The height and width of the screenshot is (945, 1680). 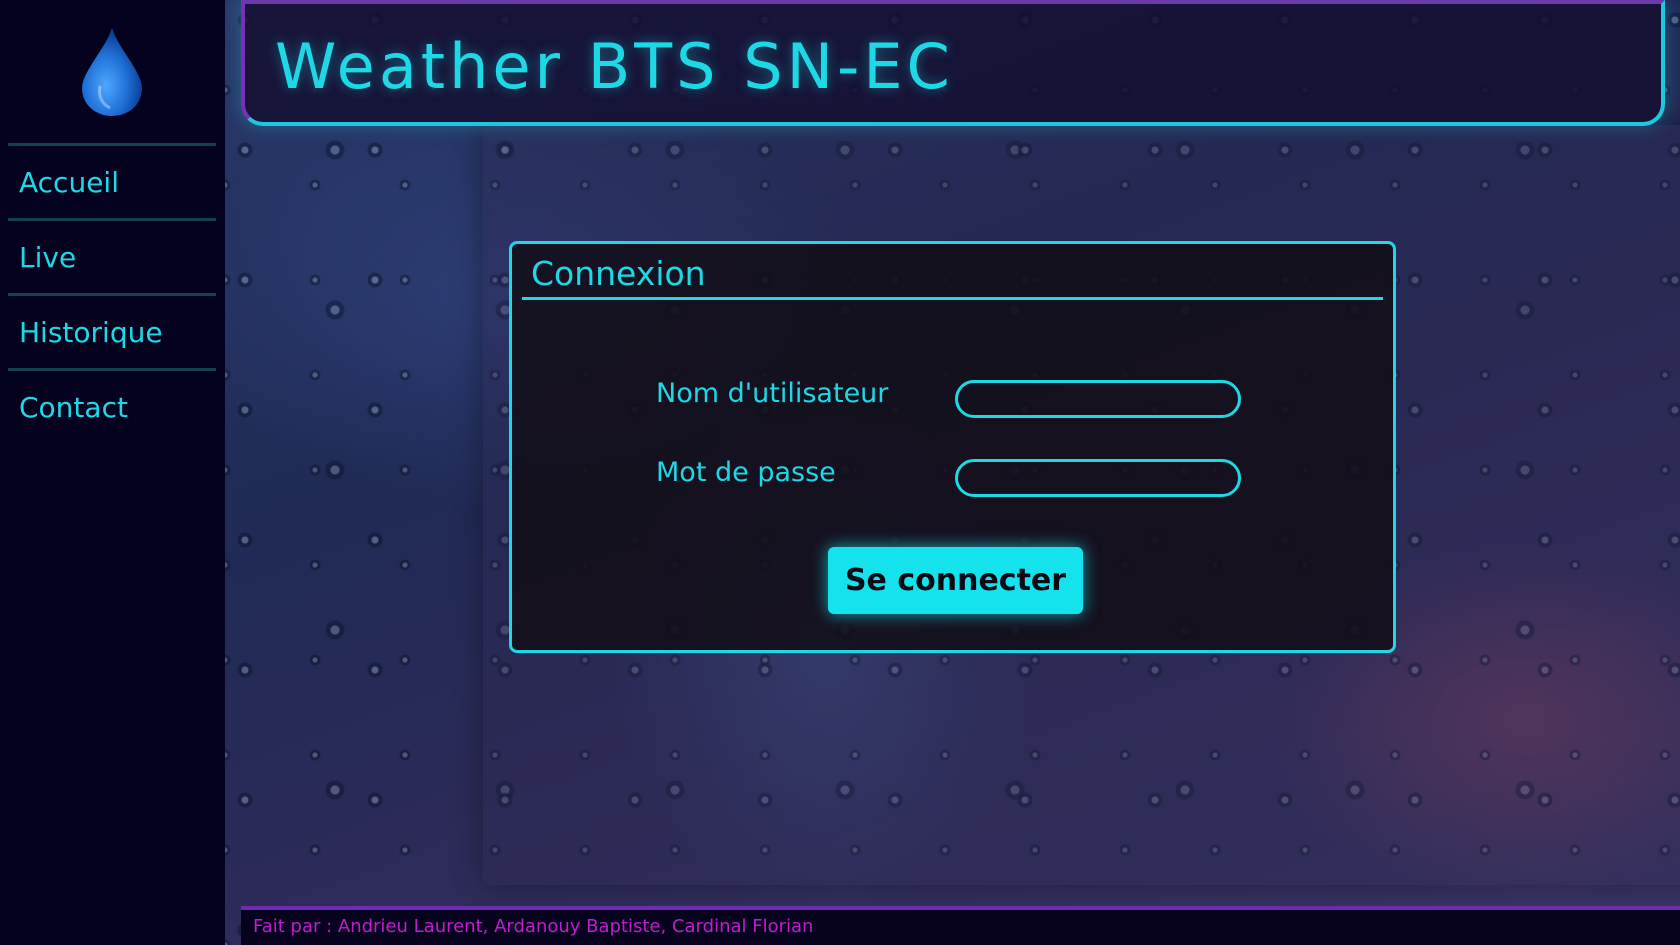 I want to click on sidebar-nav: Accueil Live Historique Contact, so click(x=112, y=293).